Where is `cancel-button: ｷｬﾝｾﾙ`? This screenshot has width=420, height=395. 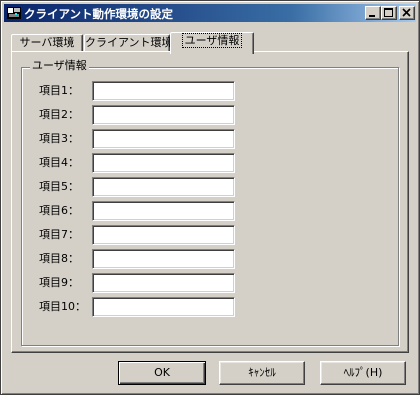
cancel-button: ｷｬﾝｾﾙ is located at coordinates (262, 373).